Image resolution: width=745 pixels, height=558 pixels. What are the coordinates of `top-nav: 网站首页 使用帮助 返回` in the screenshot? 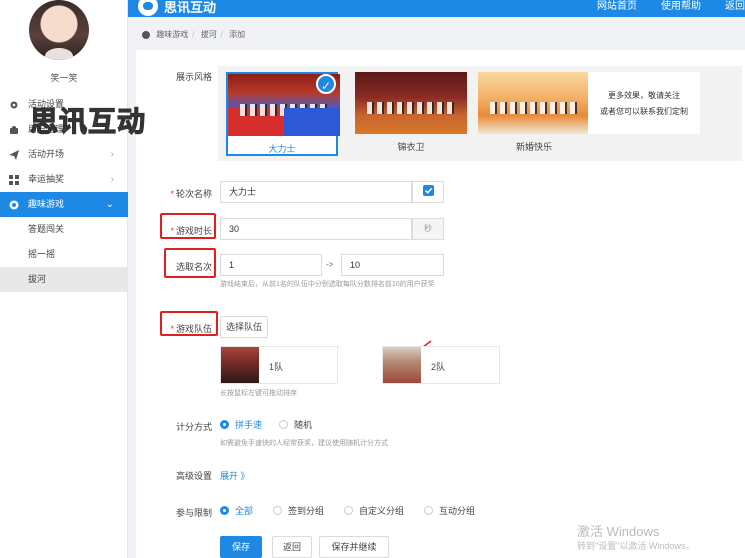 It's located at (671, 6).